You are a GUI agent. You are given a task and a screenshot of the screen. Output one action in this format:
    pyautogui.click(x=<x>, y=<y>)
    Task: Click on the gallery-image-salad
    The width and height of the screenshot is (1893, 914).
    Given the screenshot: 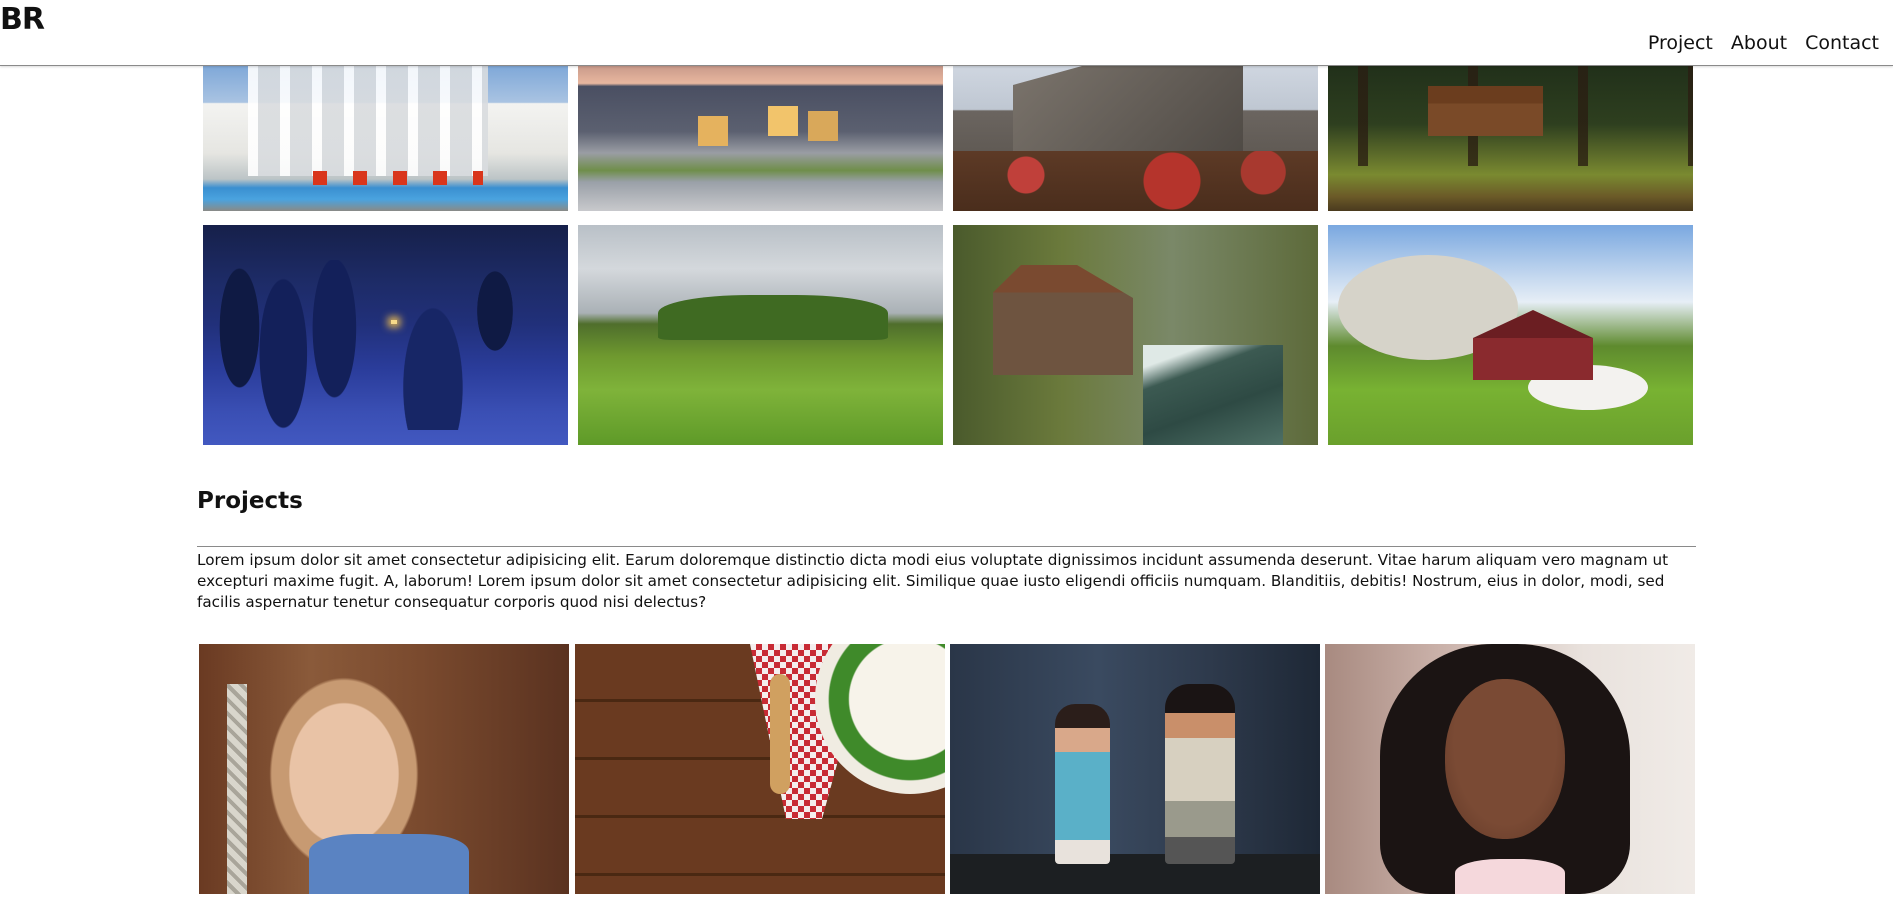 What is the action you would take?
    pyautogui.click(x=760, y=769)
    